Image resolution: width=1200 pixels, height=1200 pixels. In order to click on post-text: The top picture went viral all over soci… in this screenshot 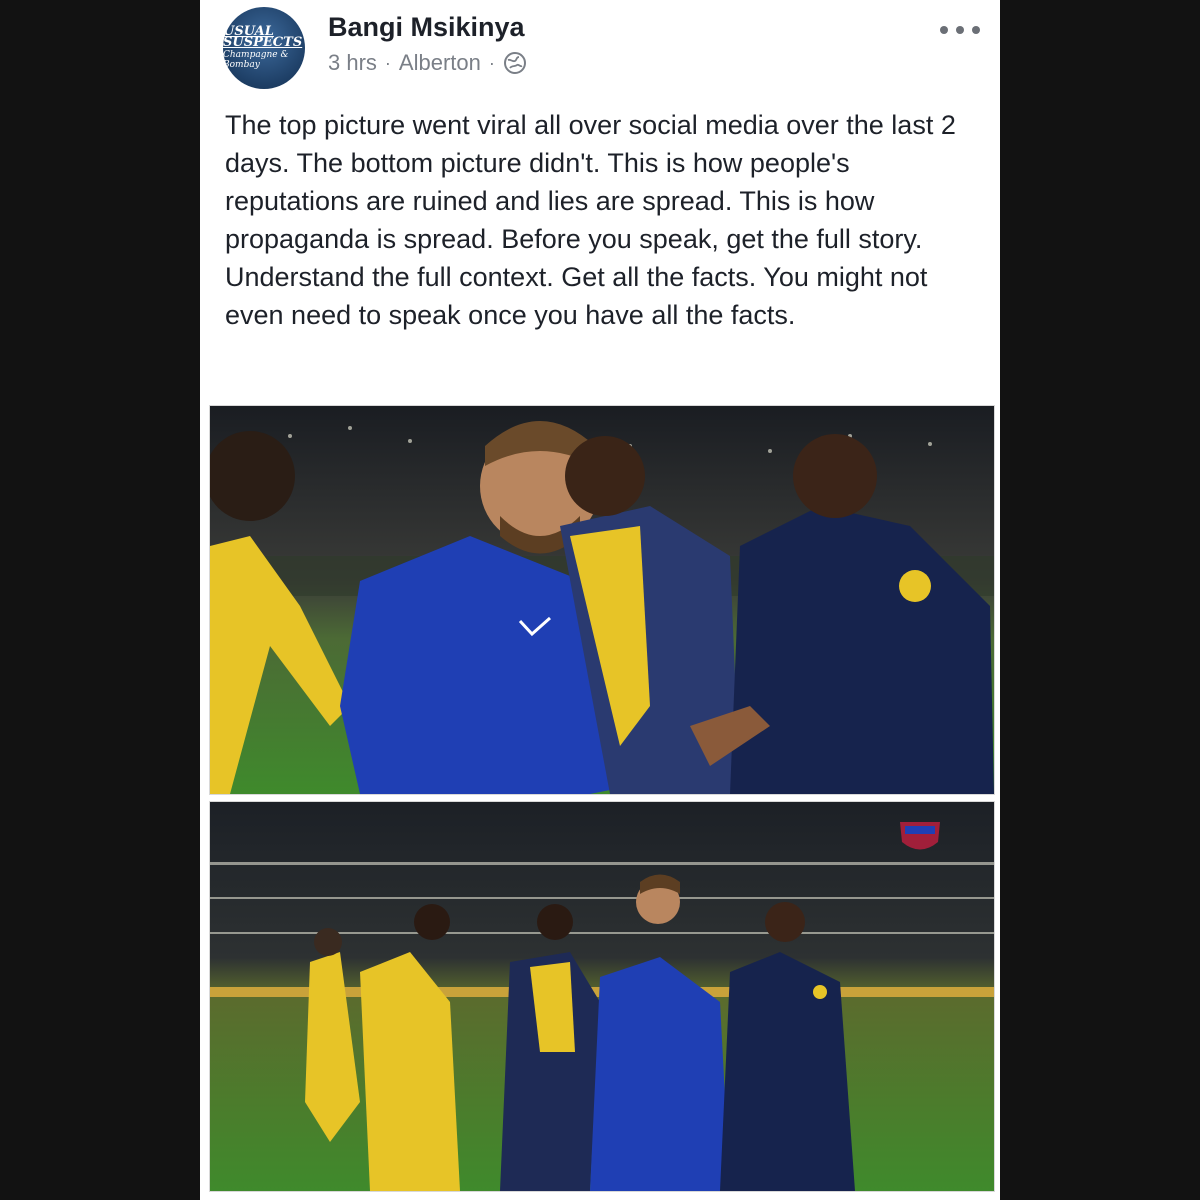, I will do `click(590, 220)`.